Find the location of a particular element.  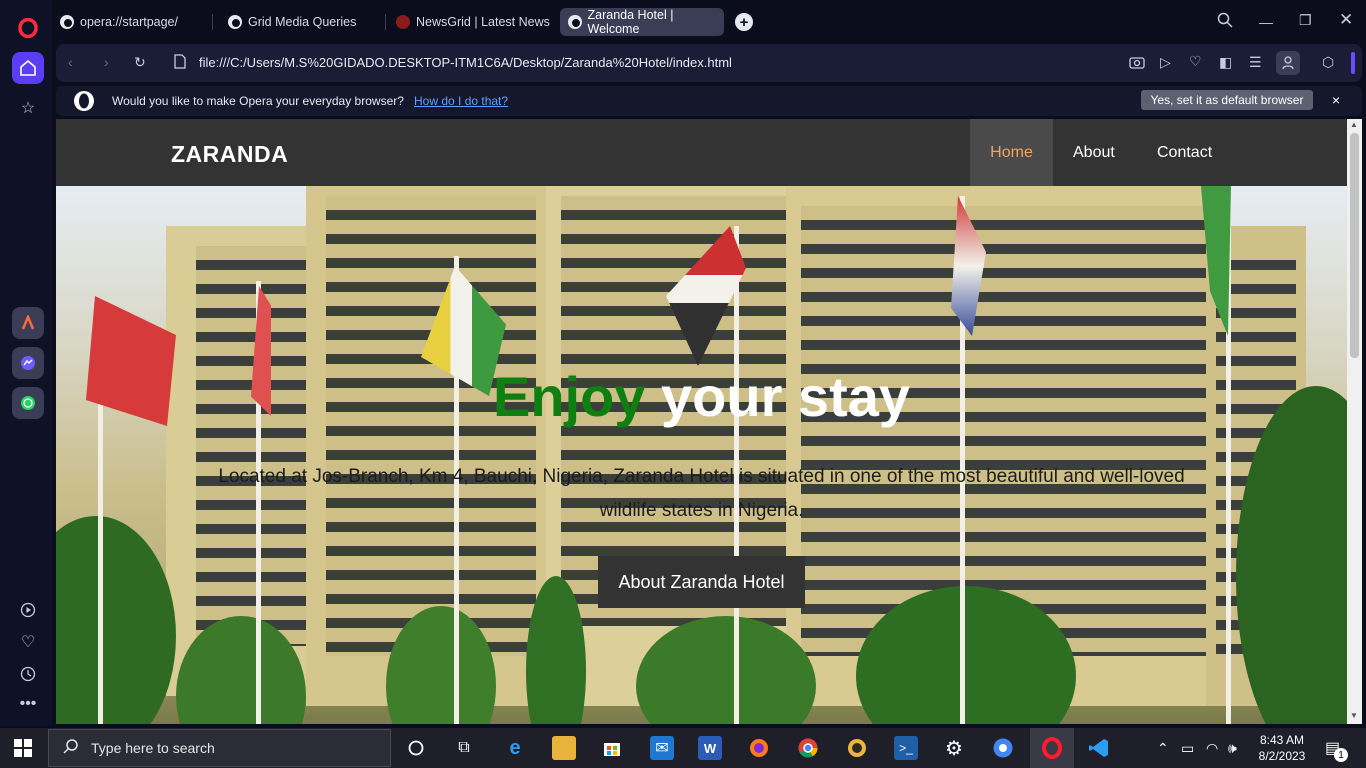

nav-contact: Contact is located at coordinates (1184, 152).